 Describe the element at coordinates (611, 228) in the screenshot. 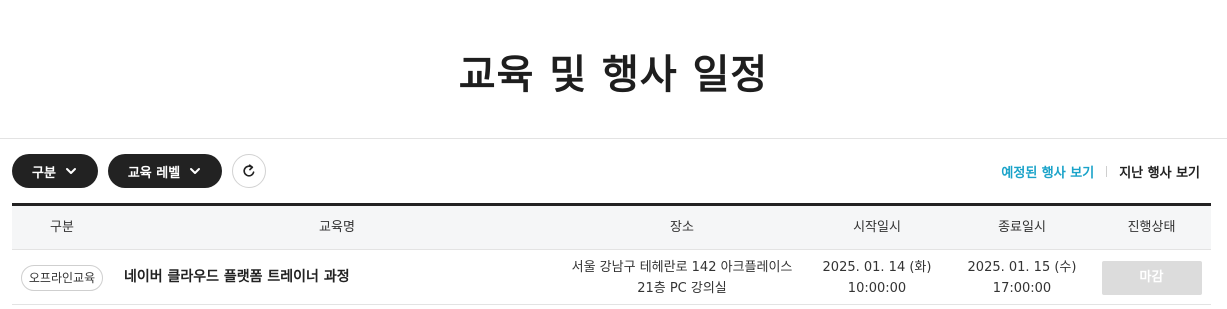

I see `table-header: 구분 교육명 장소 시작일시 종료일시 진행상태` at that location.